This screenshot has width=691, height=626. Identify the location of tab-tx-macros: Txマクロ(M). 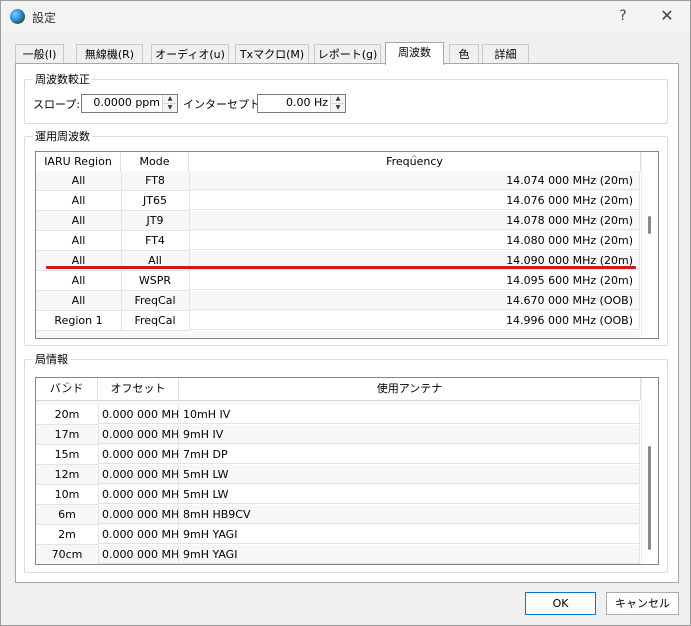
(272, 54).